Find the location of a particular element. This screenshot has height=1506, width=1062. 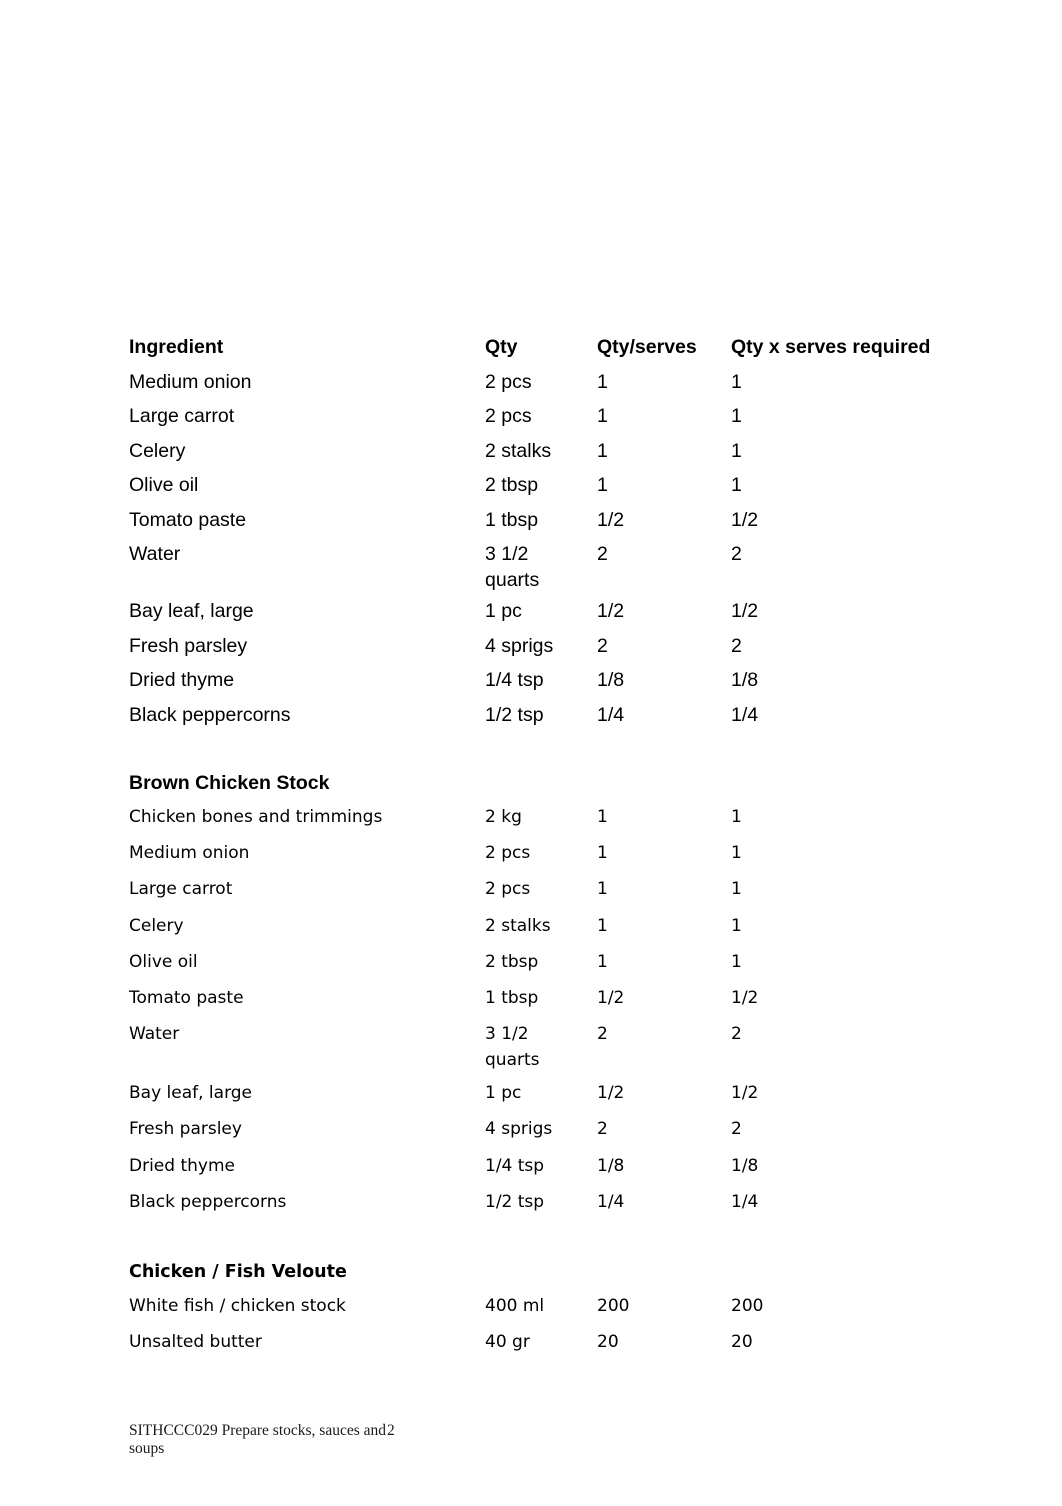

cell-ingredient: Tomato paste is located at coordinates (186, 997).